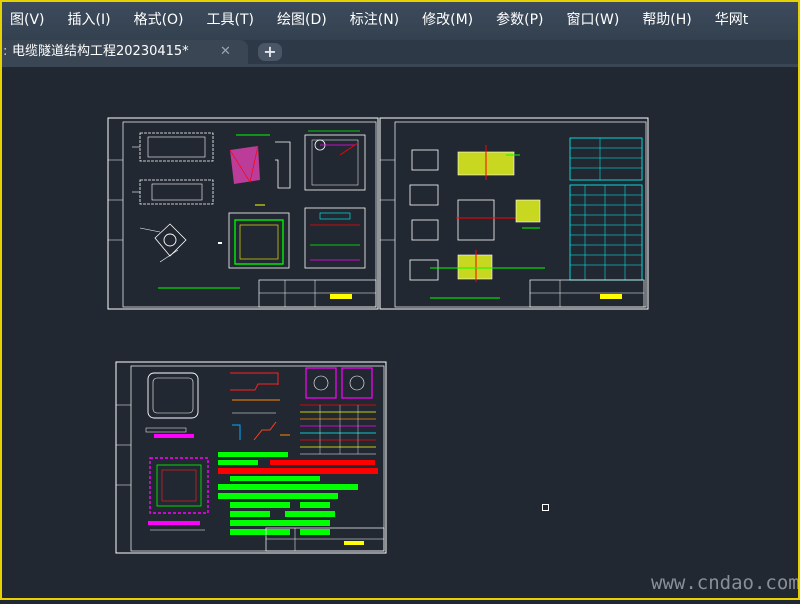 This screenshot has width=800, height=604. Describe the element at coordinates (93, 20) in the screenshot. I see `menu-insert: 插入(I)` at that location.